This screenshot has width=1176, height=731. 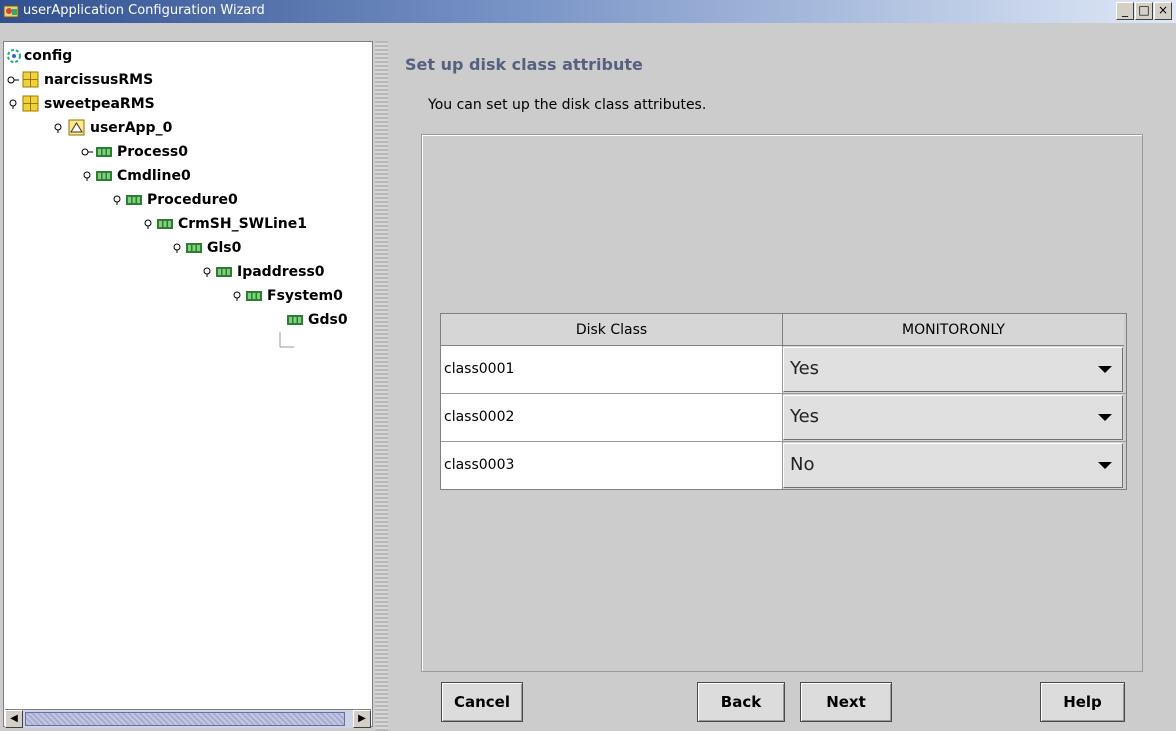 I want to click on cancel-button: Cancel, so click(x=482, y=702).